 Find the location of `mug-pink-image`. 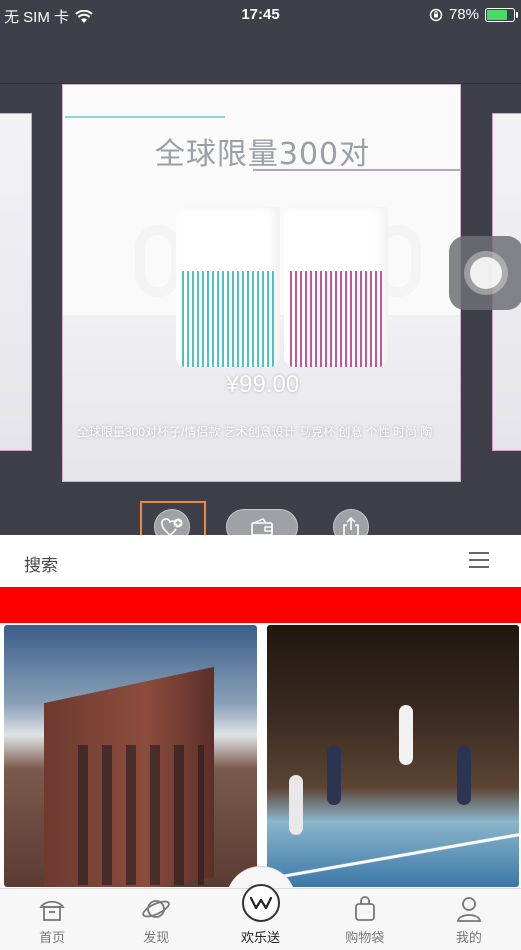

mug-pink-image is located at coordinates (336, 287).